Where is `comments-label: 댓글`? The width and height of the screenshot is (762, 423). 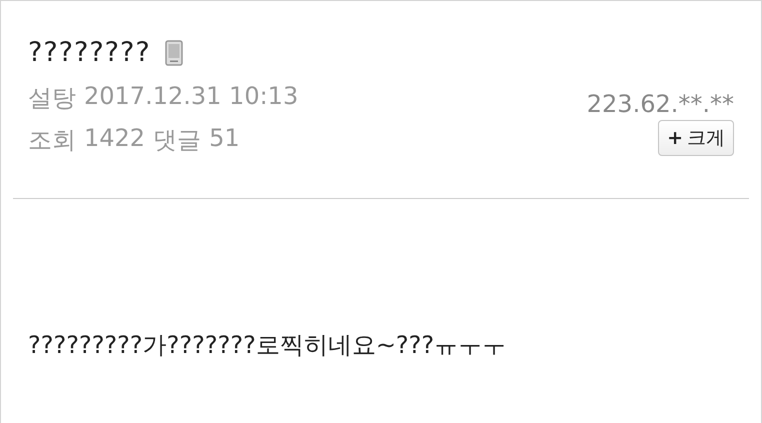
comments-label: 댓글 is located at coordinates (177, 140).